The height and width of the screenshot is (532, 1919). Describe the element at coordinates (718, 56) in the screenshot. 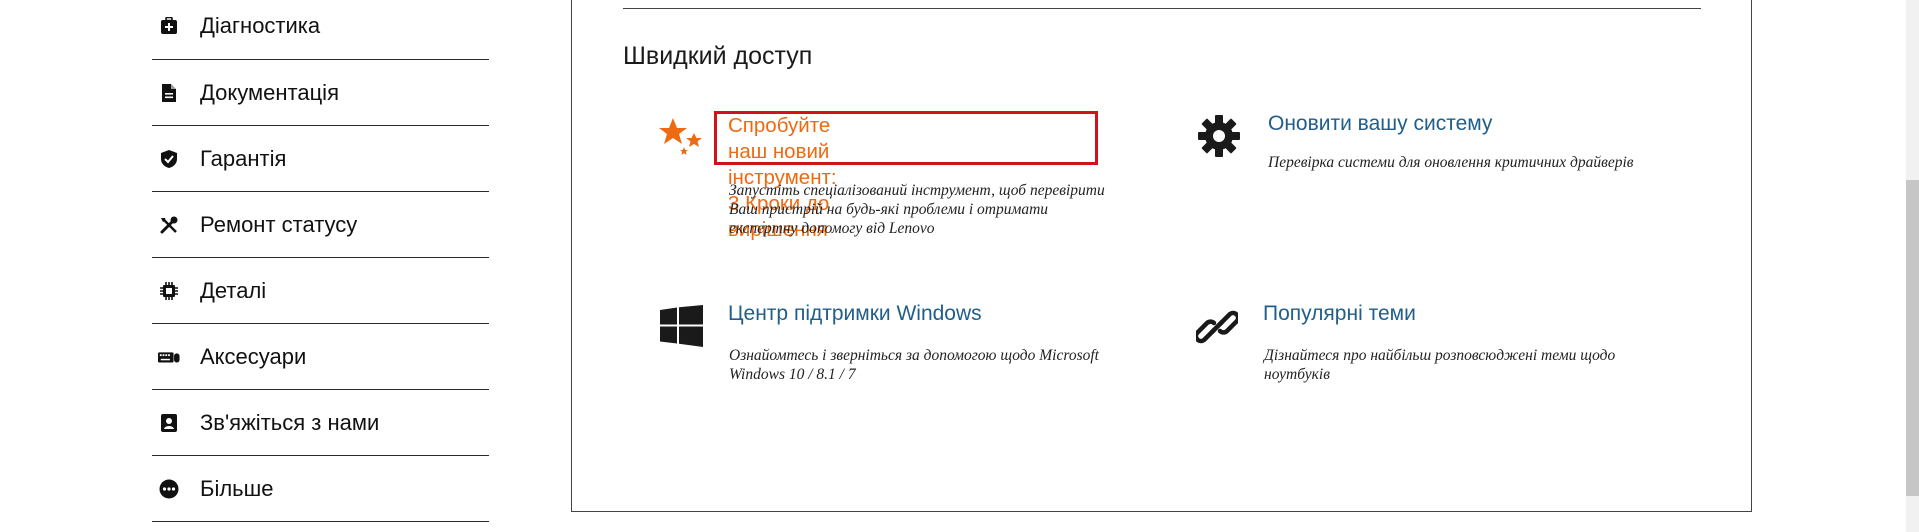

I see `quick-access-title: Швидкий доступ` at that location.